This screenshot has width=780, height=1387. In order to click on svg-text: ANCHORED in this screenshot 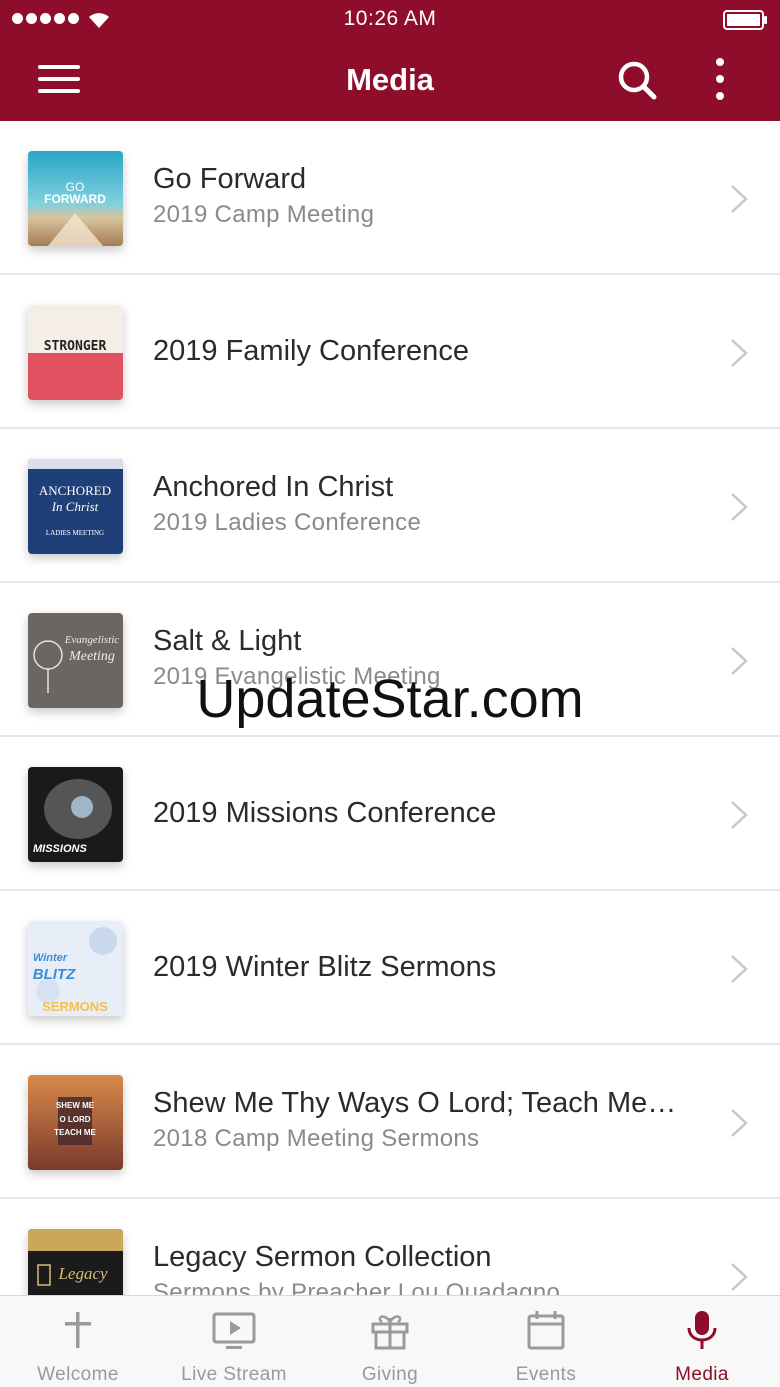, I will do `click(75, 490)`.